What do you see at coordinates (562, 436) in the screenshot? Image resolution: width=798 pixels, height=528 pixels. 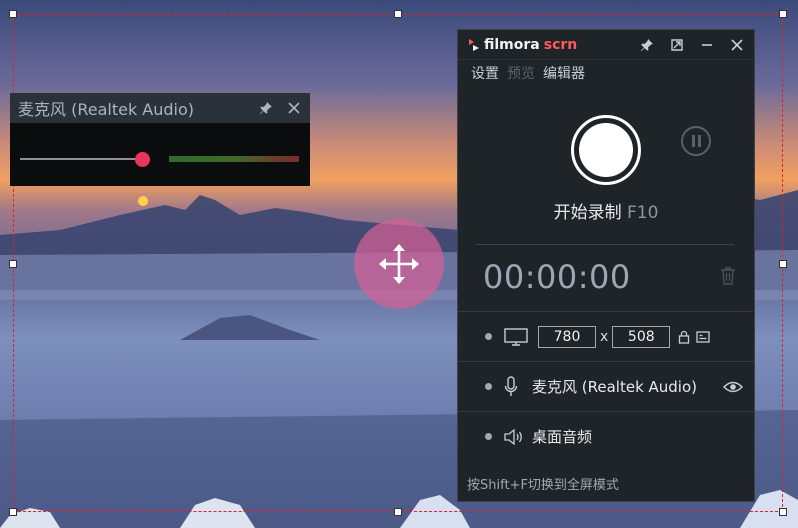 I see `desktop-audio-label: 桌面音频` at bounding box center [562, 436].